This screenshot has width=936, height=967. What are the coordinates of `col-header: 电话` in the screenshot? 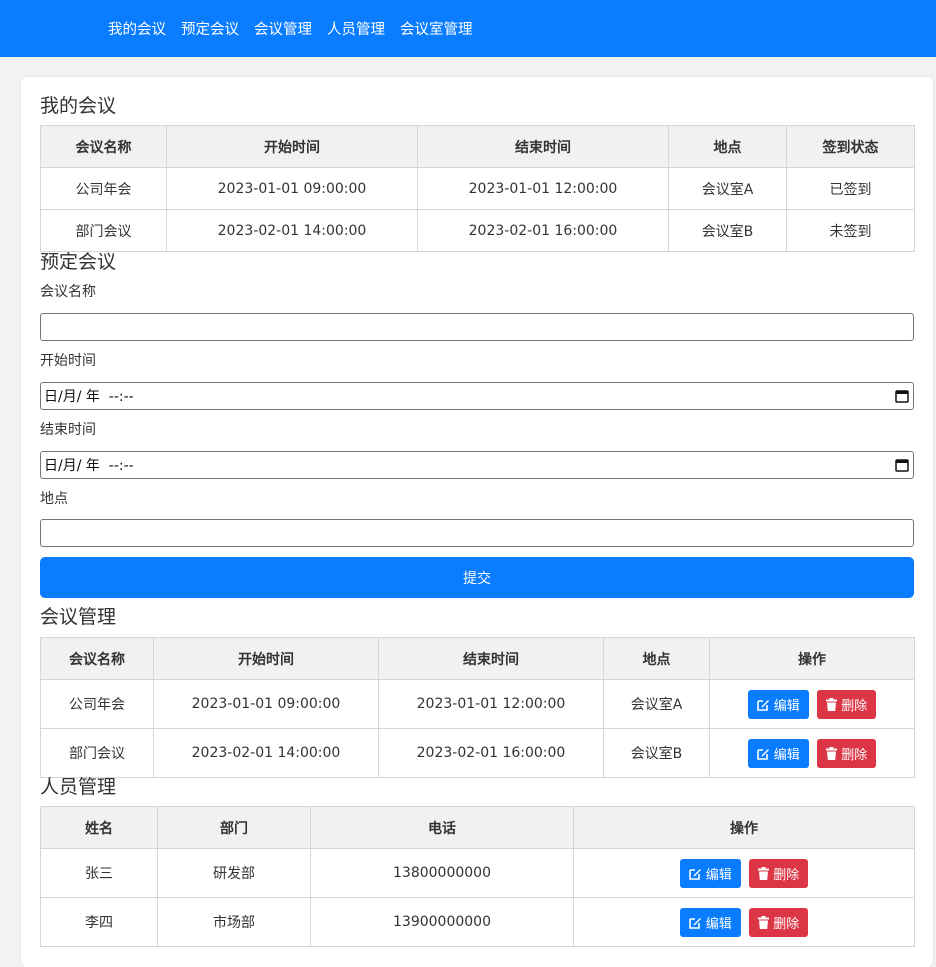 It's located at (442, 827).